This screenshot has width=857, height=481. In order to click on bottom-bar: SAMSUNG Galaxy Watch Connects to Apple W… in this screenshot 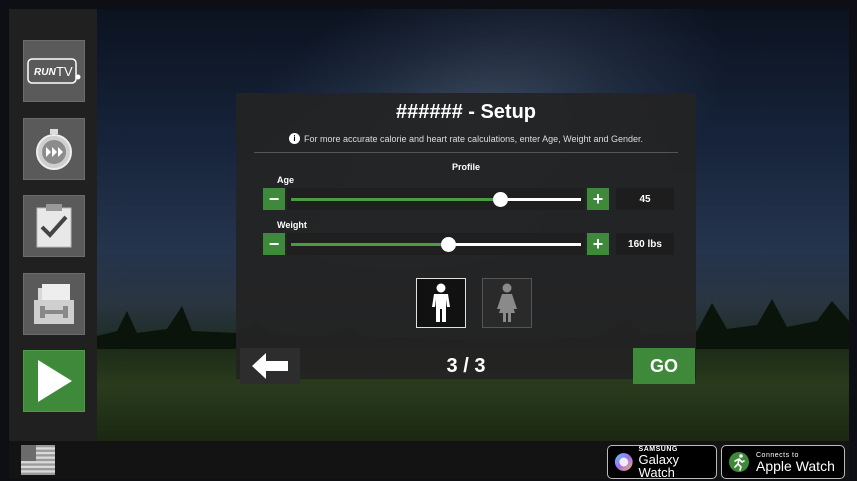, I will do `click(429, 460)`.